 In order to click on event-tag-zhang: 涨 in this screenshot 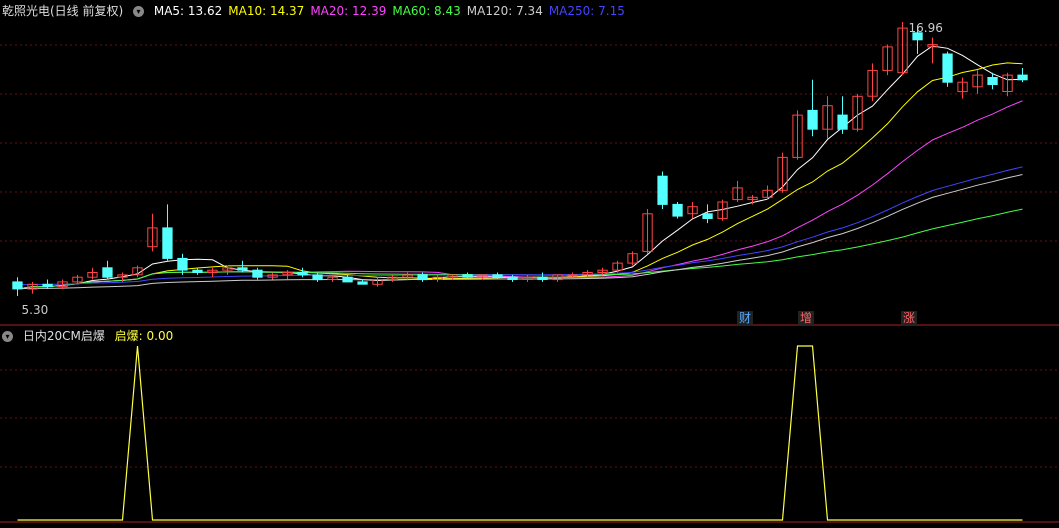, I will do `click(909, 318)`.